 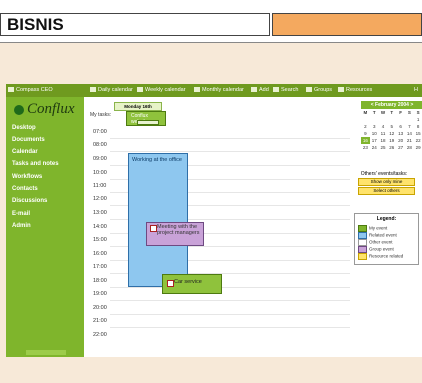 What do you see at coordinates (391, 105) in the screenshot?
I see `calendar-title: < February 2004 >` at bounding box center [391, 105].